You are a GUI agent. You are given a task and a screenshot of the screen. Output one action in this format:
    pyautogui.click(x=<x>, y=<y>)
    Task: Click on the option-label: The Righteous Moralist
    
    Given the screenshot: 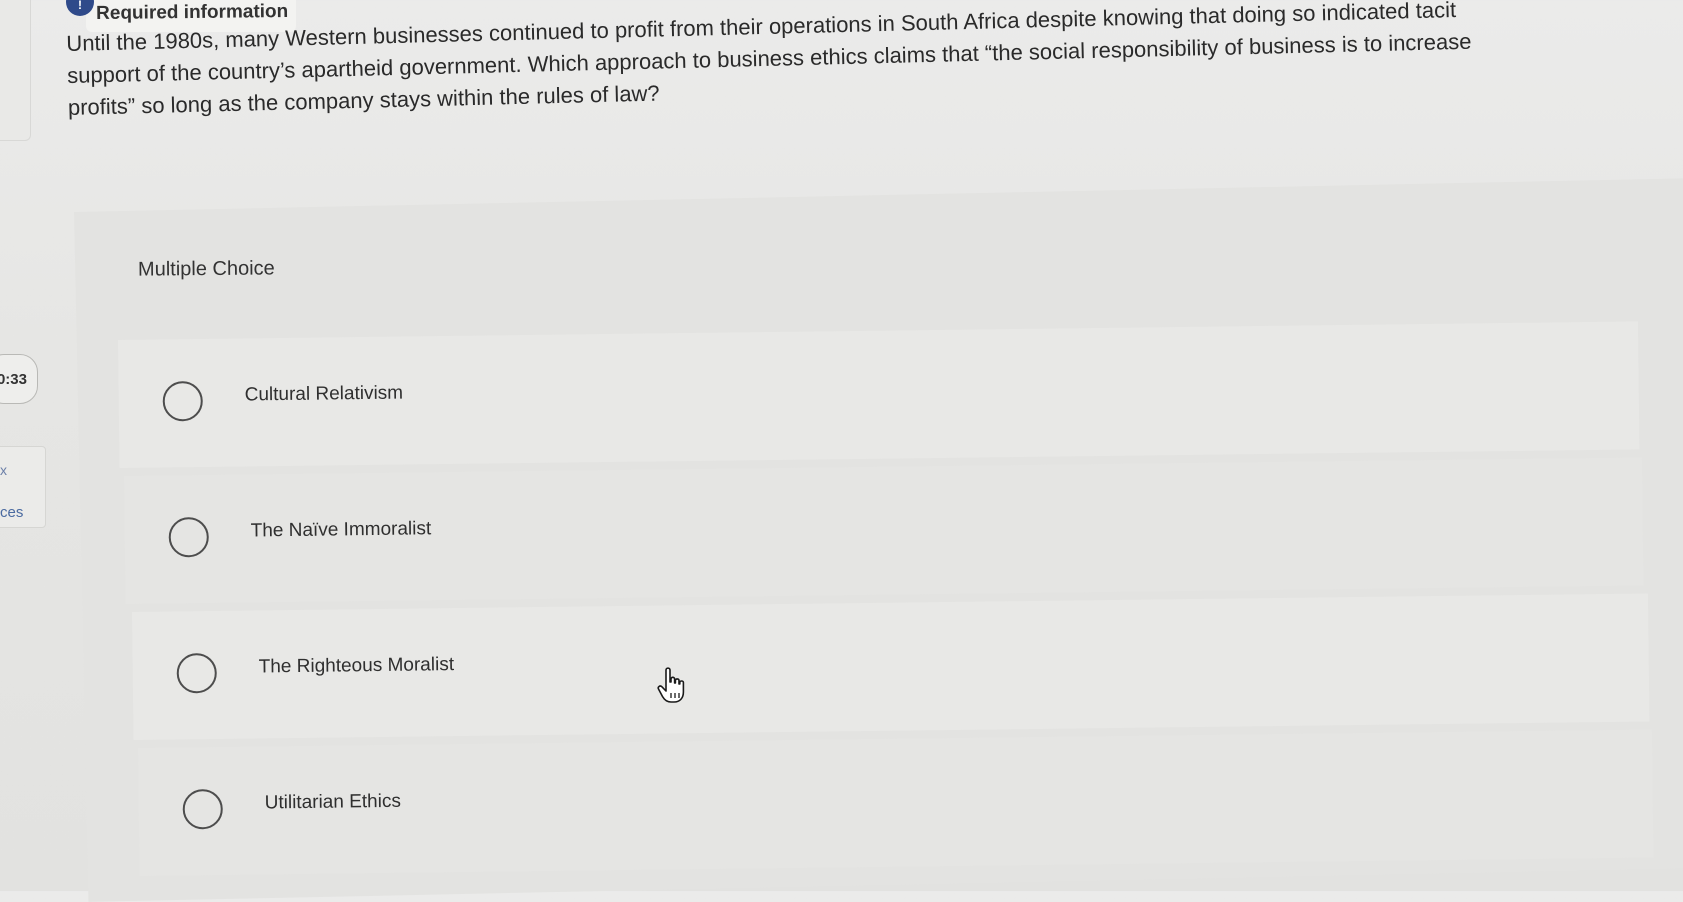 What is the action you would take?
    pyautogui.click(x=356, y=666)
    